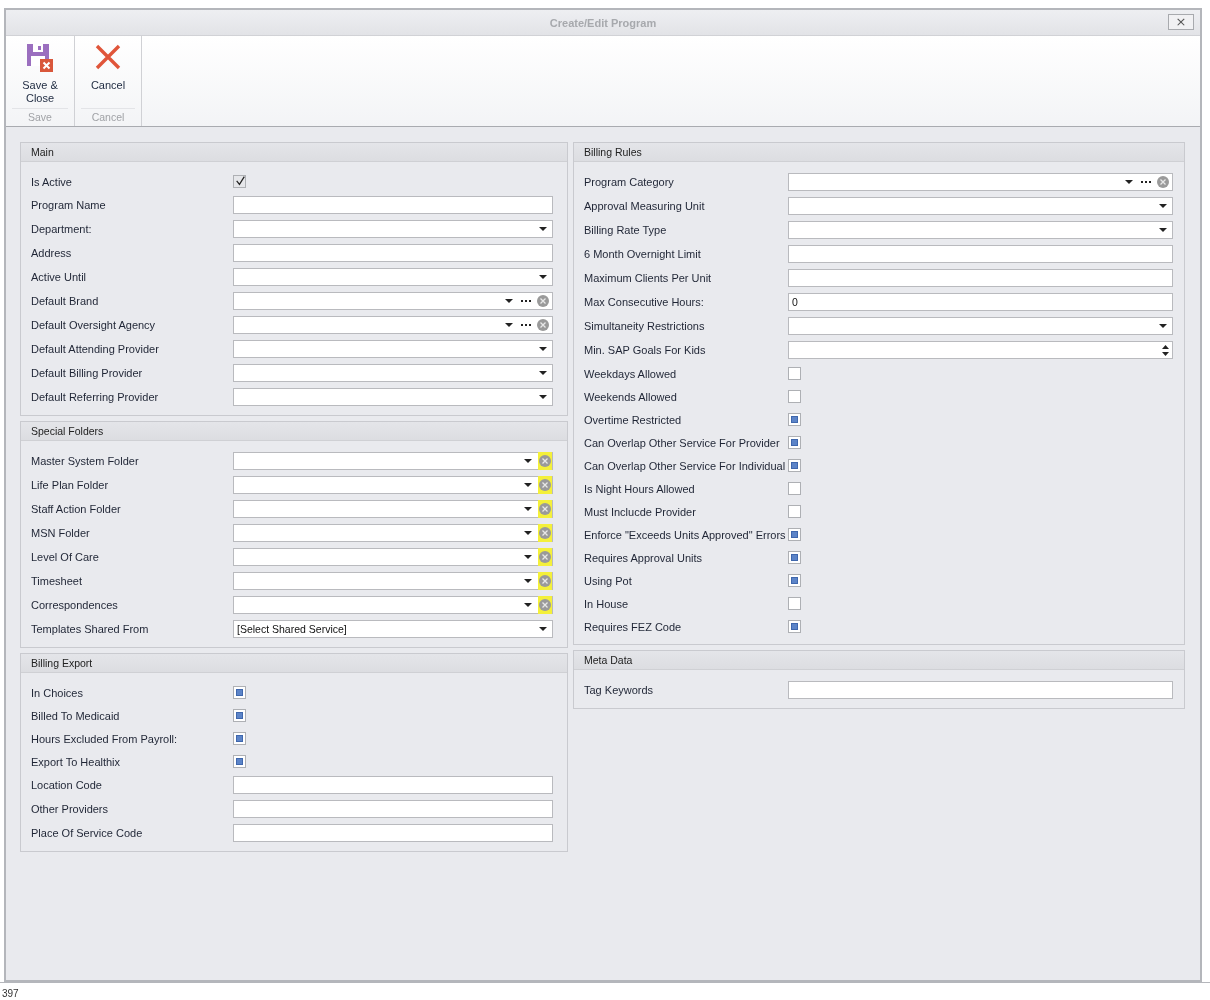 This screenshot has width=1210, height=1000. I want to click on field-label: In House, so click(607, 603).